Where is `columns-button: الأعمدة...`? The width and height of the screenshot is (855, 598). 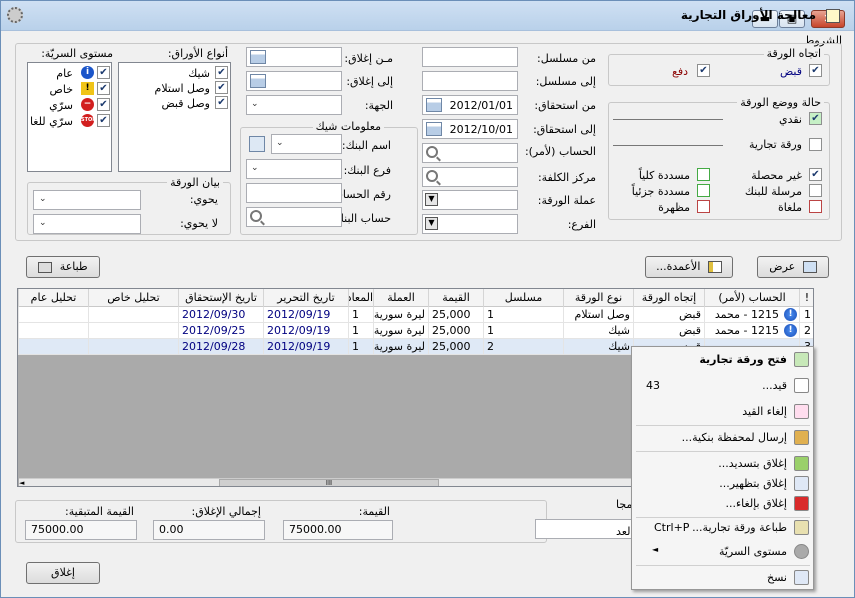 columns-button: الأعمدة... is located at coordinates (689, 267).